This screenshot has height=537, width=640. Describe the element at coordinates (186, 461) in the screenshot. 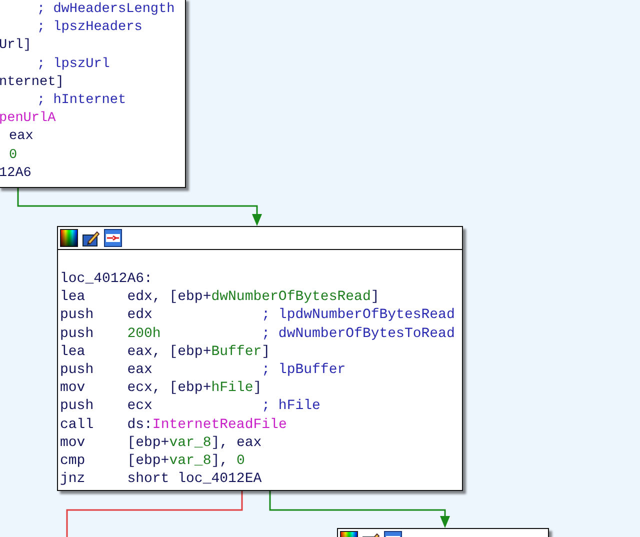

I see `operand-text: [ebp+var_8], 0` at that location.